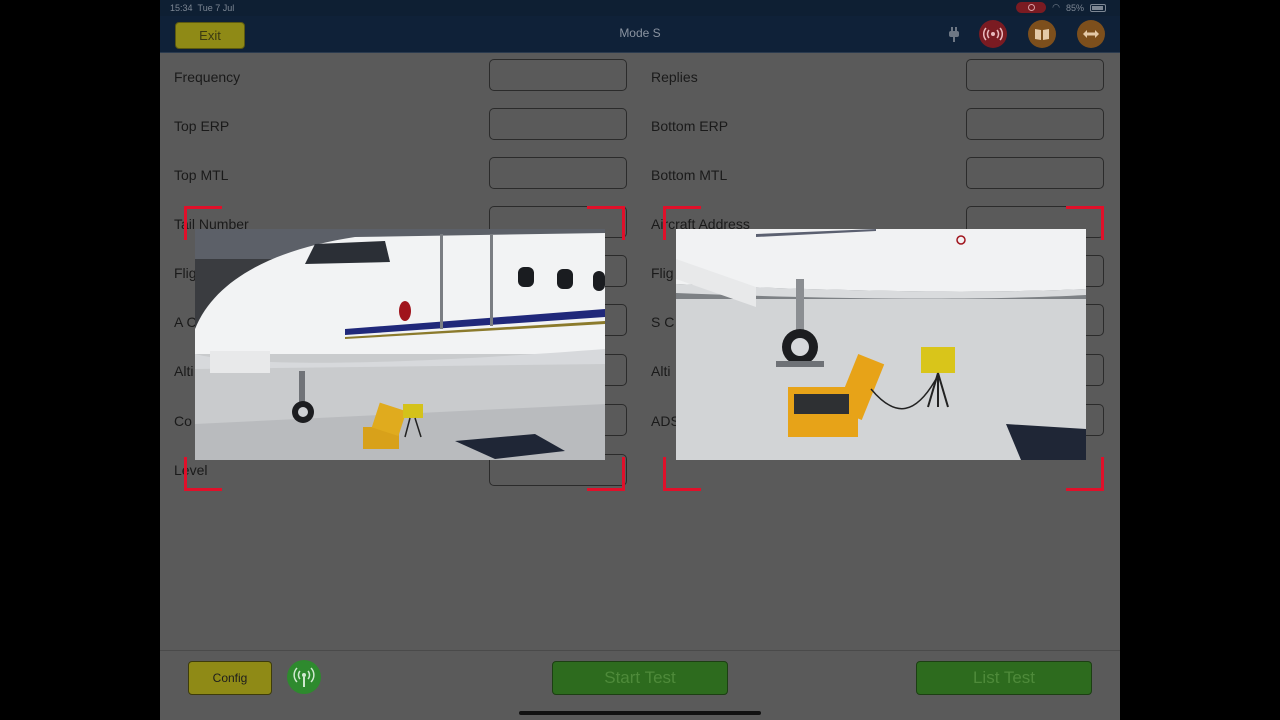  What do you see at coordinates (881, 344) in the screenshot?
I see `aircraft-gear-photo` at bounding box center [881, 344].